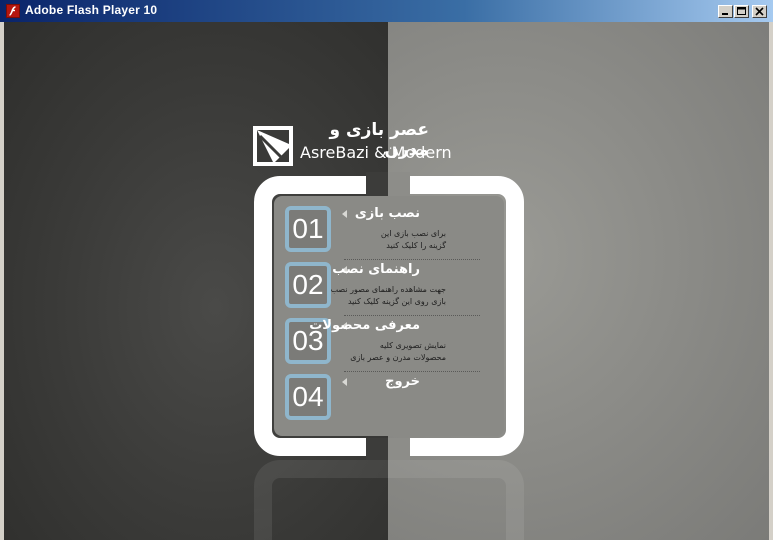 The height and width of the screenshot is (540, 773). Describe the element at coordinates (376, 152) in the screenshot. I see `brand-name-english: AsreBazi & Modern` at that location.